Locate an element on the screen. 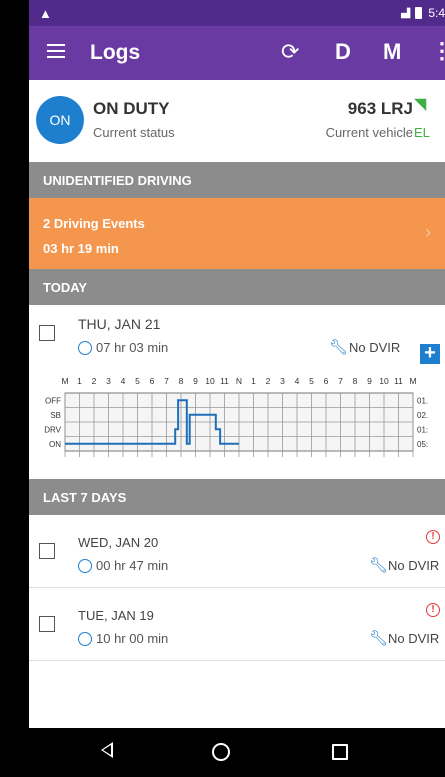 The image size is (445, 777). duty-row-label: DRV is located at coordinates (52, 429).